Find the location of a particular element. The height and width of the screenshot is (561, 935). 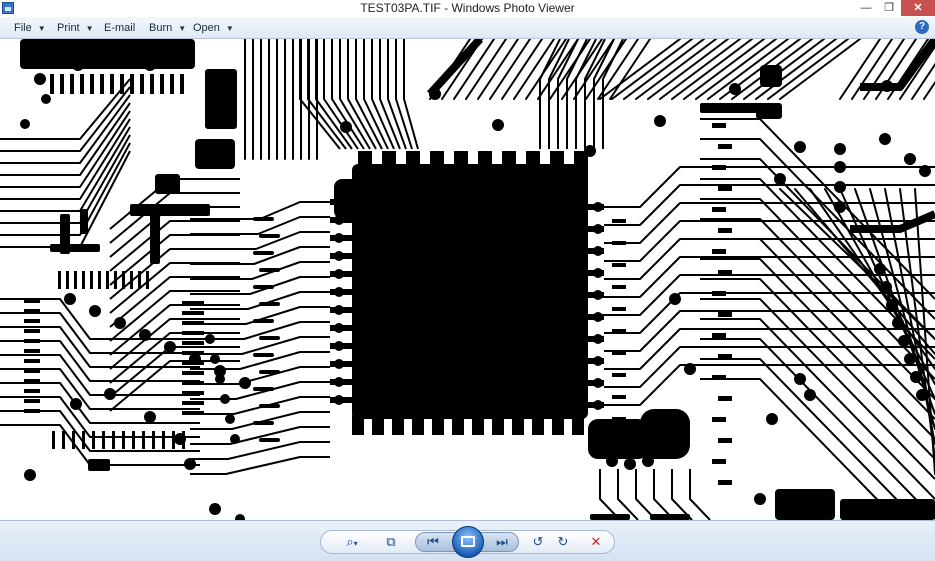

rotate-clockwise-button: ↻ is located at coordinates (563, 542).